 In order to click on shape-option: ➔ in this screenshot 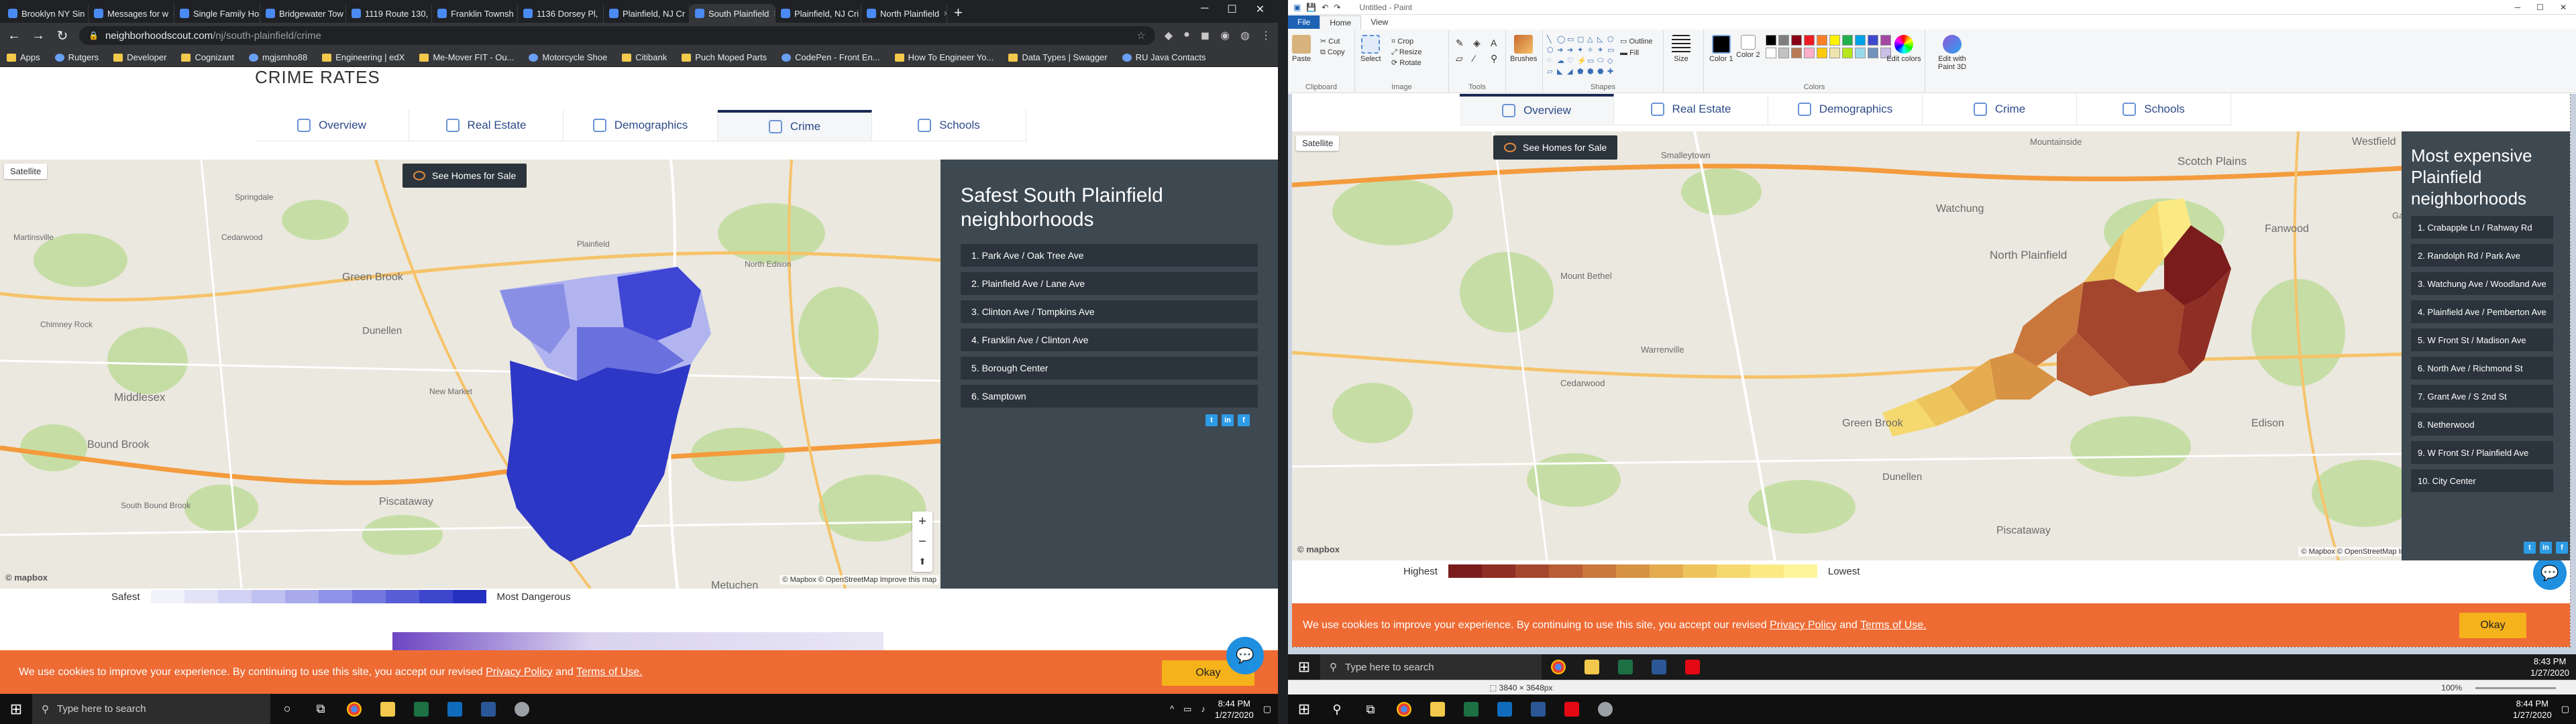, I will do `click(1571, 50)`.